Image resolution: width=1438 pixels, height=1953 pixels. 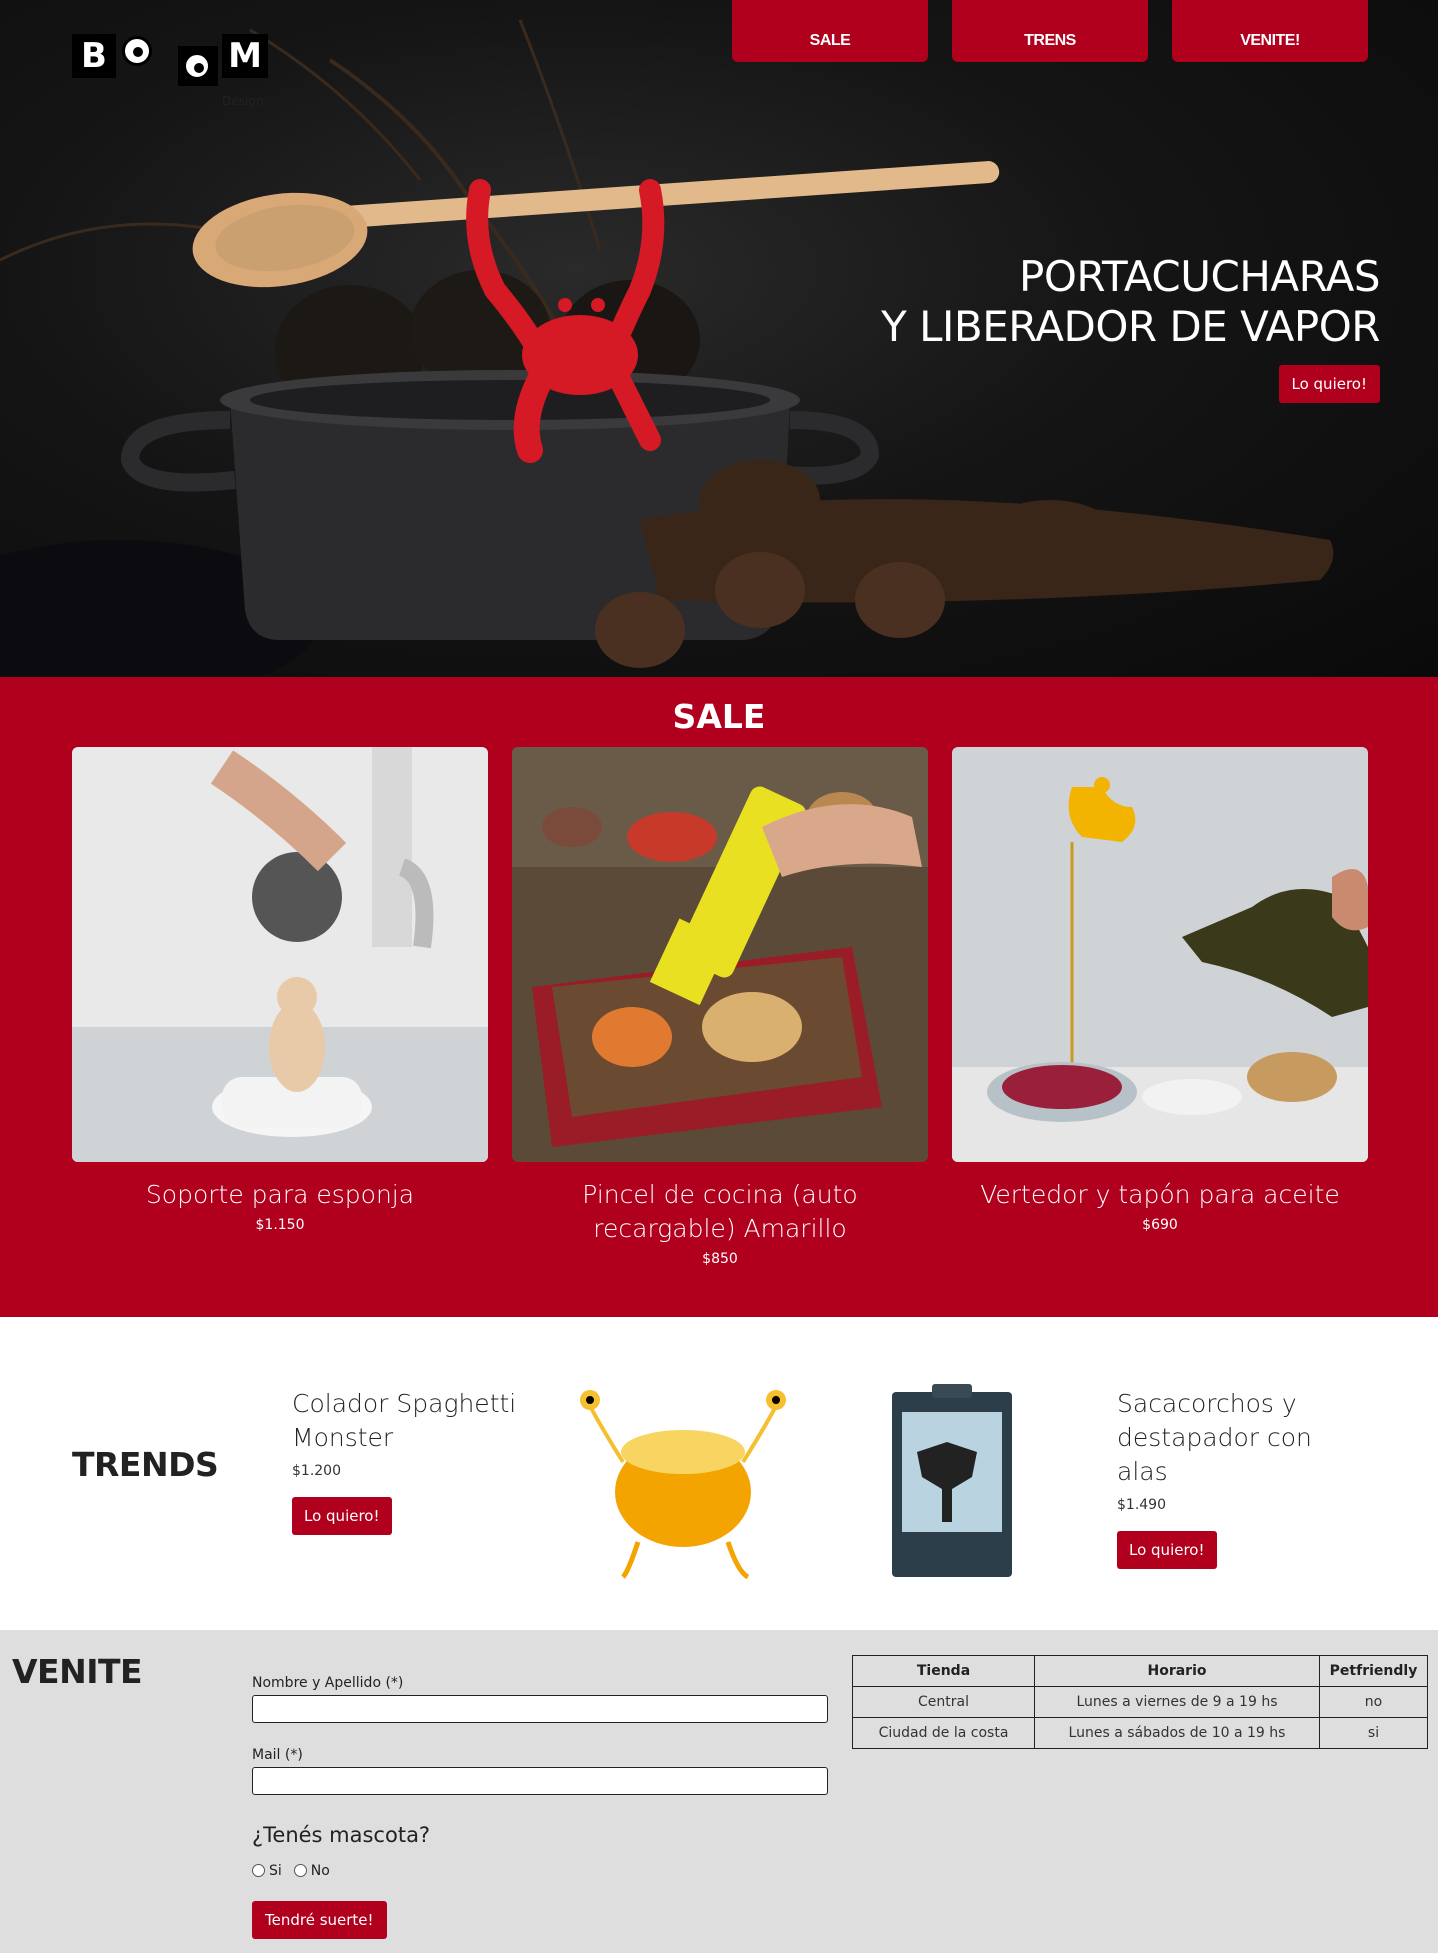 What do you see at coordinates (280, 1225) in the screenshot?
I see `product-price: $1.150` at bounding box center [280, 1225].